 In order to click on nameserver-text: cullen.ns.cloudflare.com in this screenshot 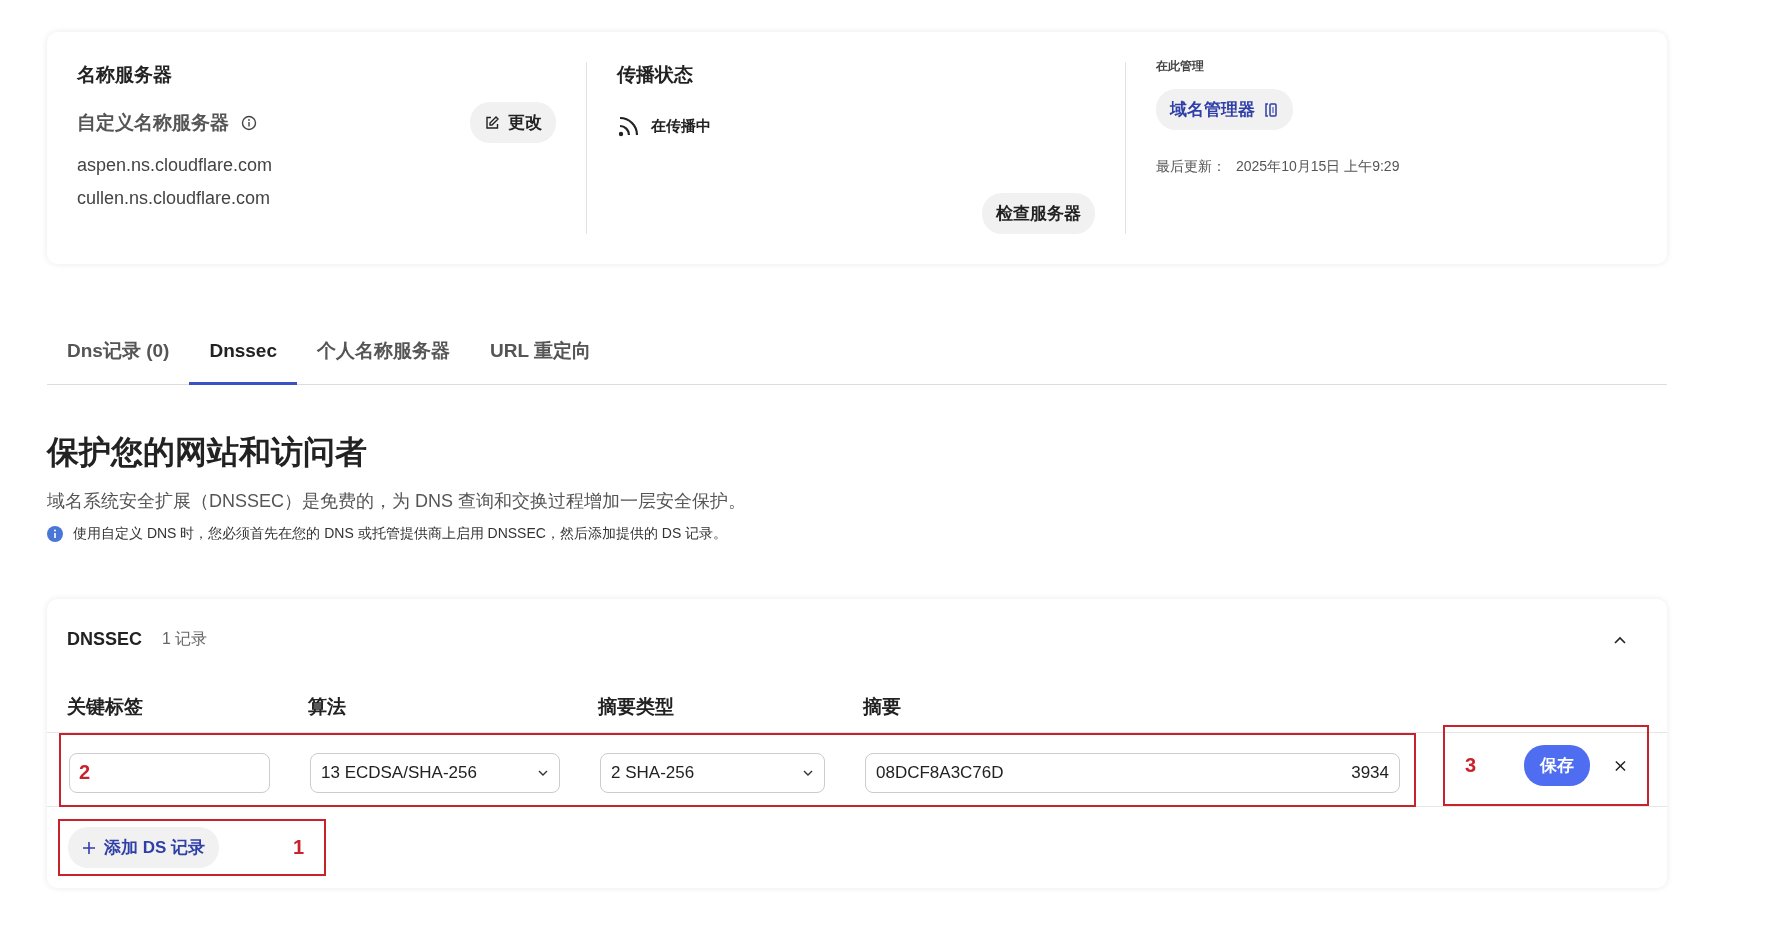, I will do `click(174, 198)`.